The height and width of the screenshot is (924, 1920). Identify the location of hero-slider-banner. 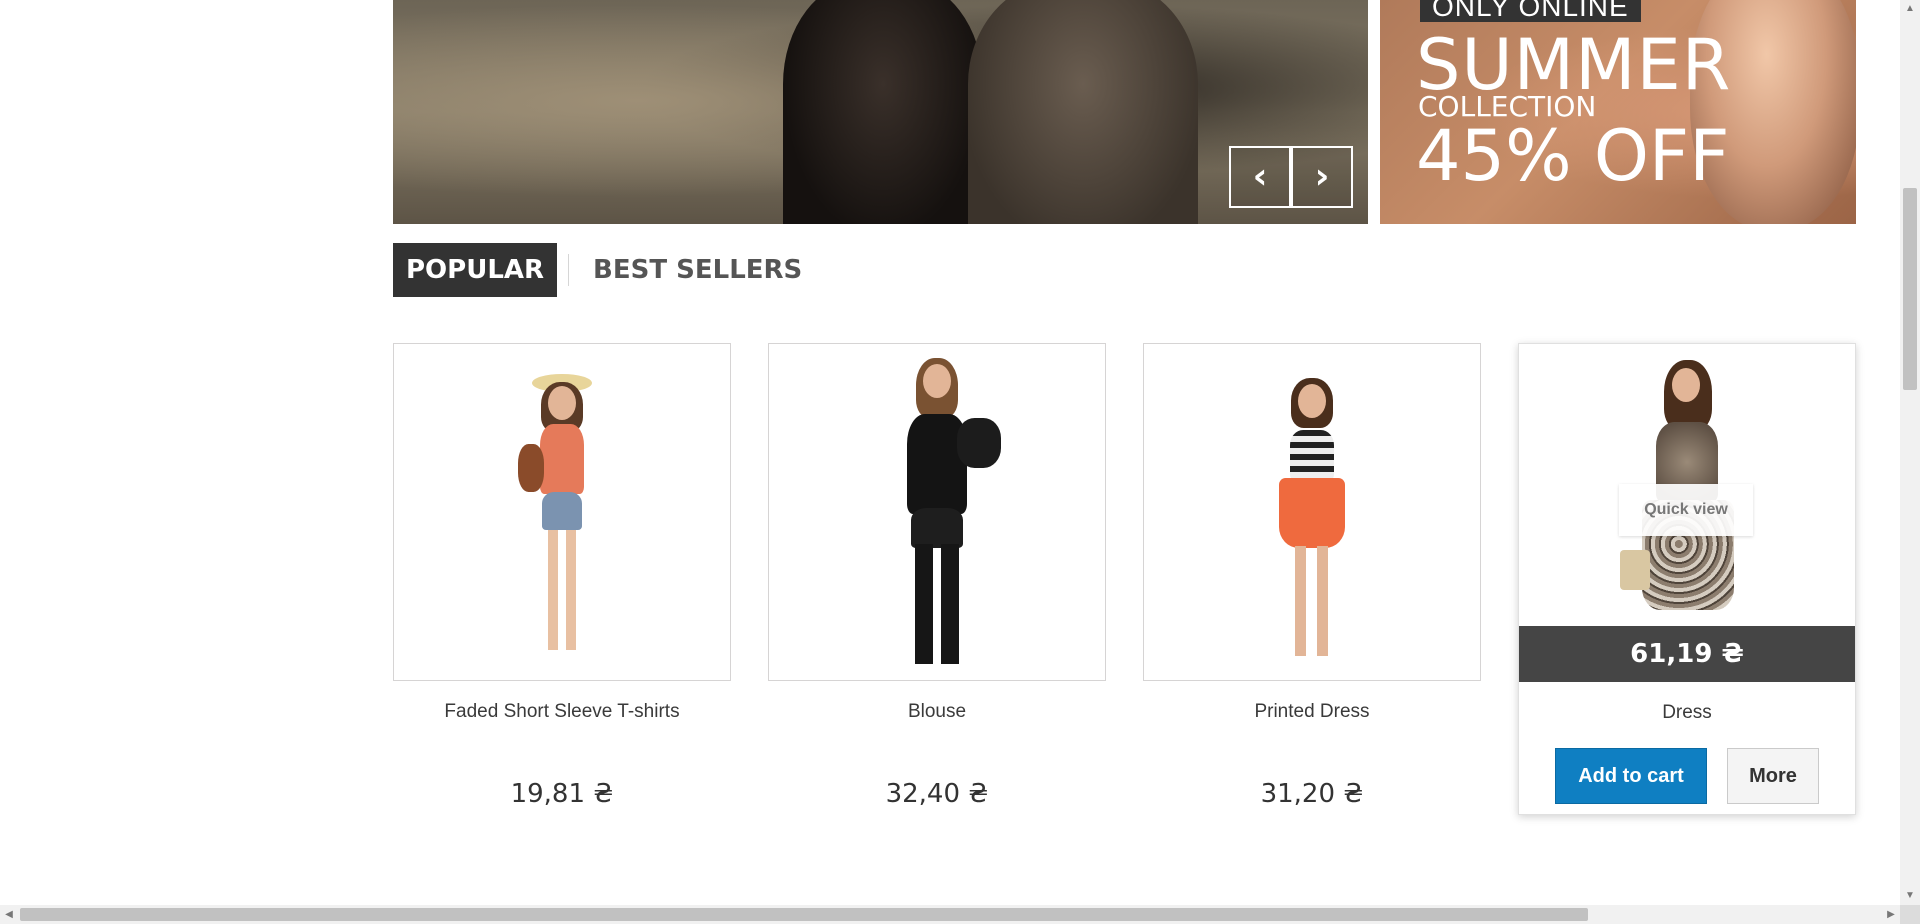
(880, 112).